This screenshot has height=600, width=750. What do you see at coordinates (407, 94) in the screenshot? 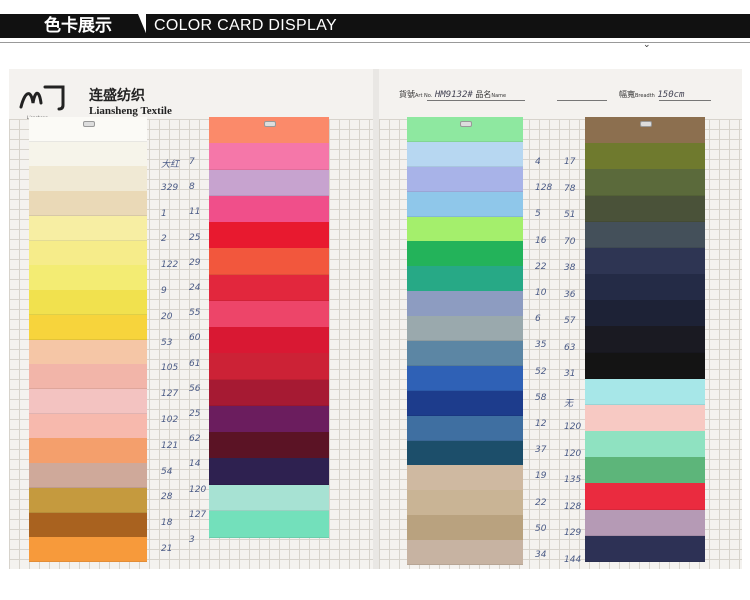
I see `article-label: 貨號` at bounding box center [407, 94].